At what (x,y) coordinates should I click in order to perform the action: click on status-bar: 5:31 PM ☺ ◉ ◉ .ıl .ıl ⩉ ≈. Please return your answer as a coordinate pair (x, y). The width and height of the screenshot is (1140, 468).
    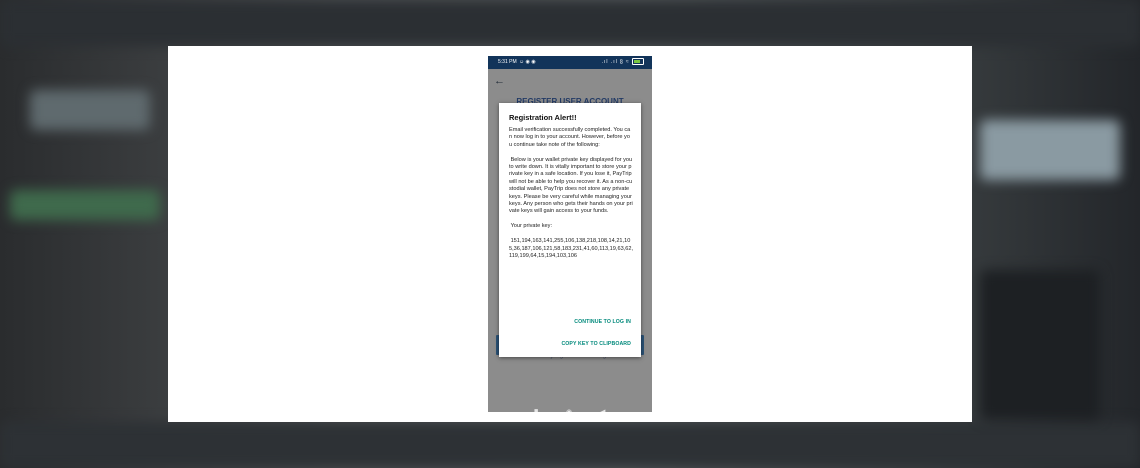
    Looking at the image, I should click on (570, 62).